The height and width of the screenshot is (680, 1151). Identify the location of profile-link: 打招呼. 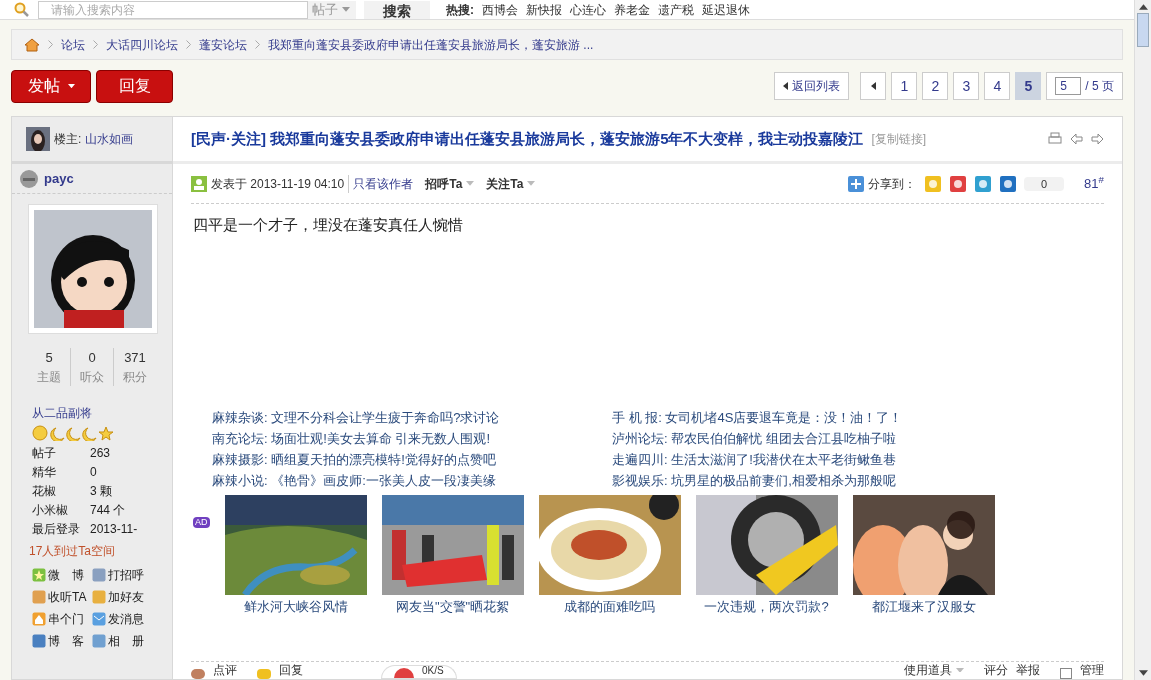
(122, 574).